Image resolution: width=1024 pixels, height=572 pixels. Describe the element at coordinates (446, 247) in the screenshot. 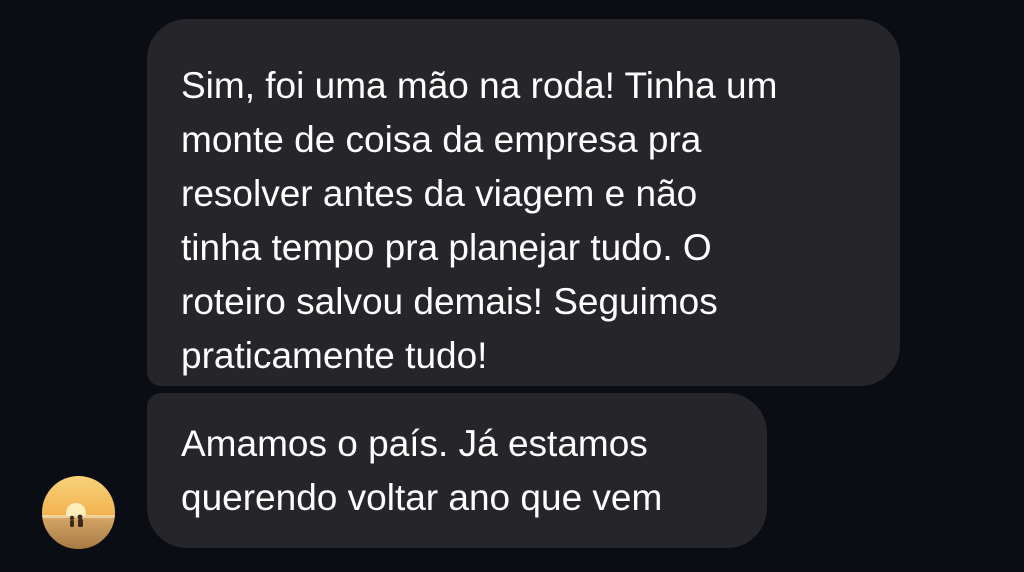

I see `message-text-line: tinha tempo pra planejar tudo. O` at that location.